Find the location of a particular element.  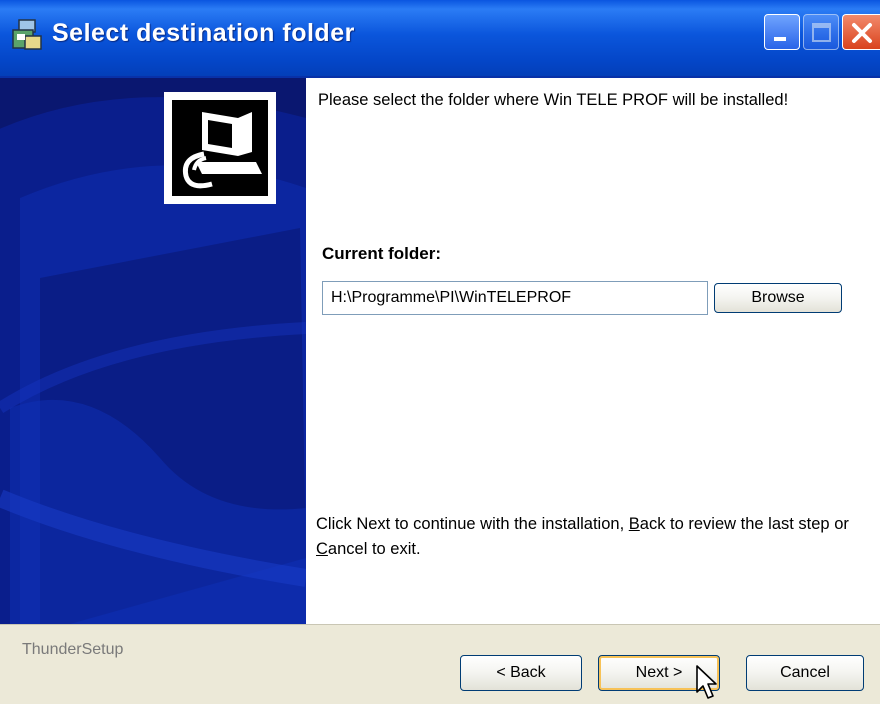

back-button: < Back is located at coordinates (521, 673).